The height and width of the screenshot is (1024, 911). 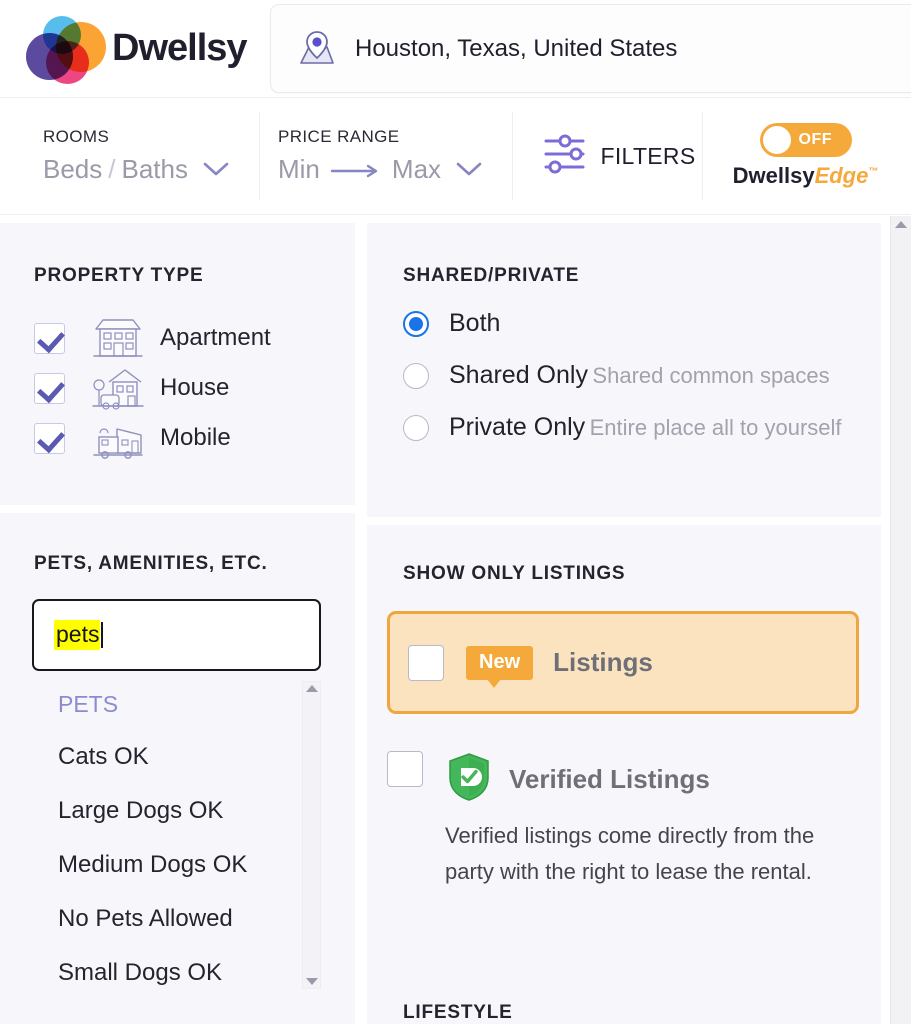 I want to click on arrow-right-icon, so click(x=356, y=169).